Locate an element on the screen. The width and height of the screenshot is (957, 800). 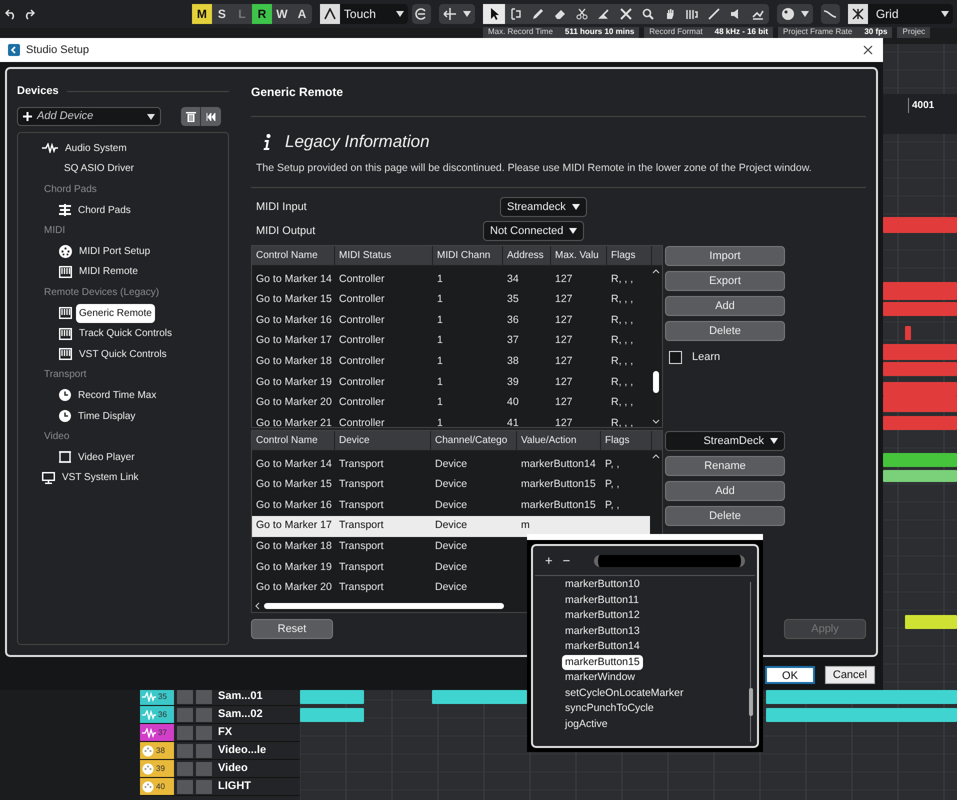
midi-output-dropdown: Not Connected is located at coordinates (533, 231).